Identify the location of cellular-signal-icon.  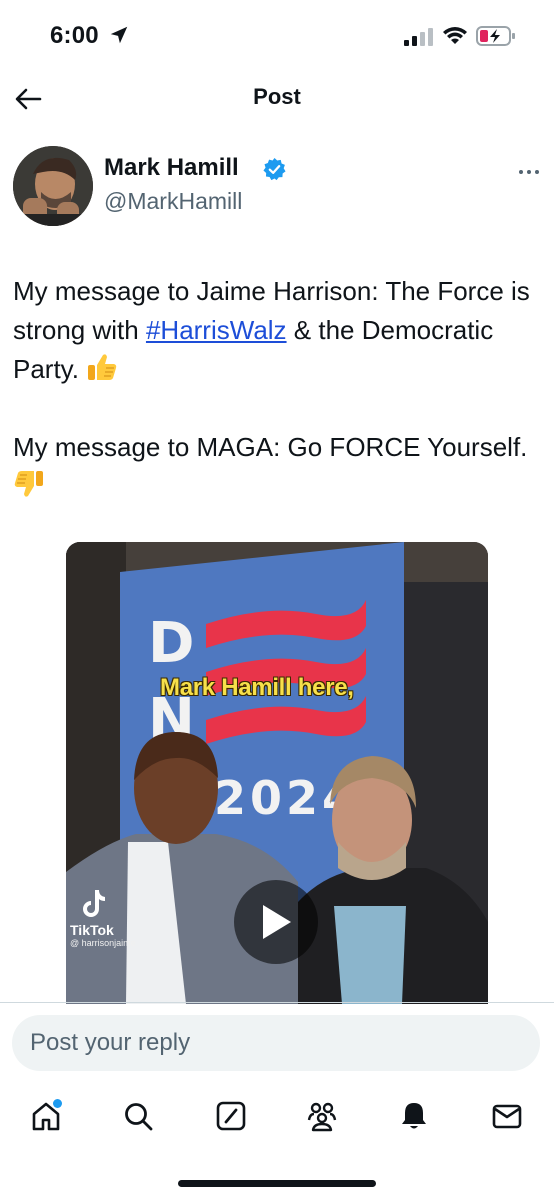
(418, 37).